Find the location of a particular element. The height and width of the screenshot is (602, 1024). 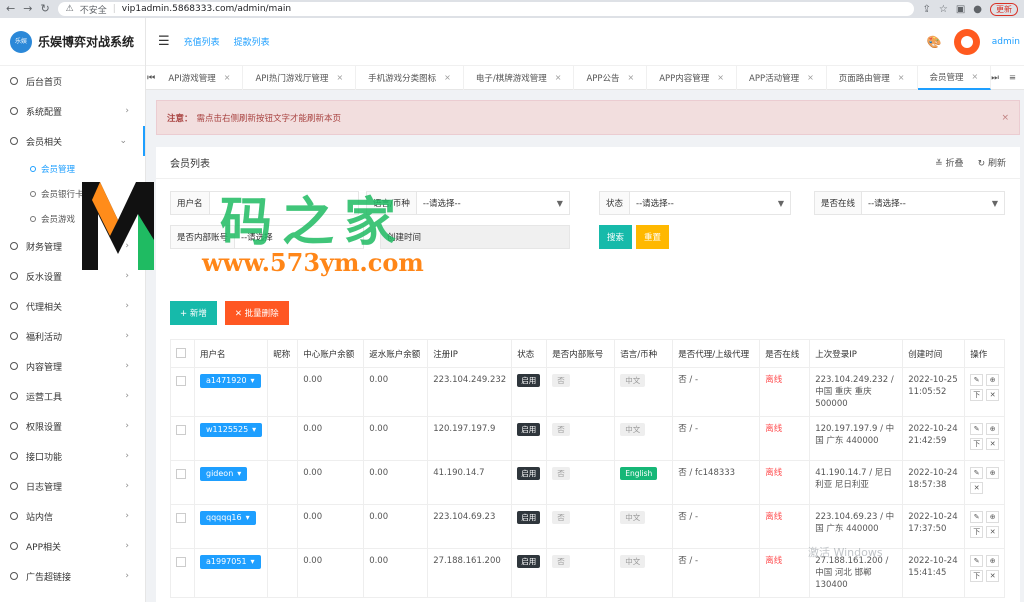

address-bar: ⚠ 不安全 | vip1admin.5868333.com/admin/main is located at coordinates (486, 9).